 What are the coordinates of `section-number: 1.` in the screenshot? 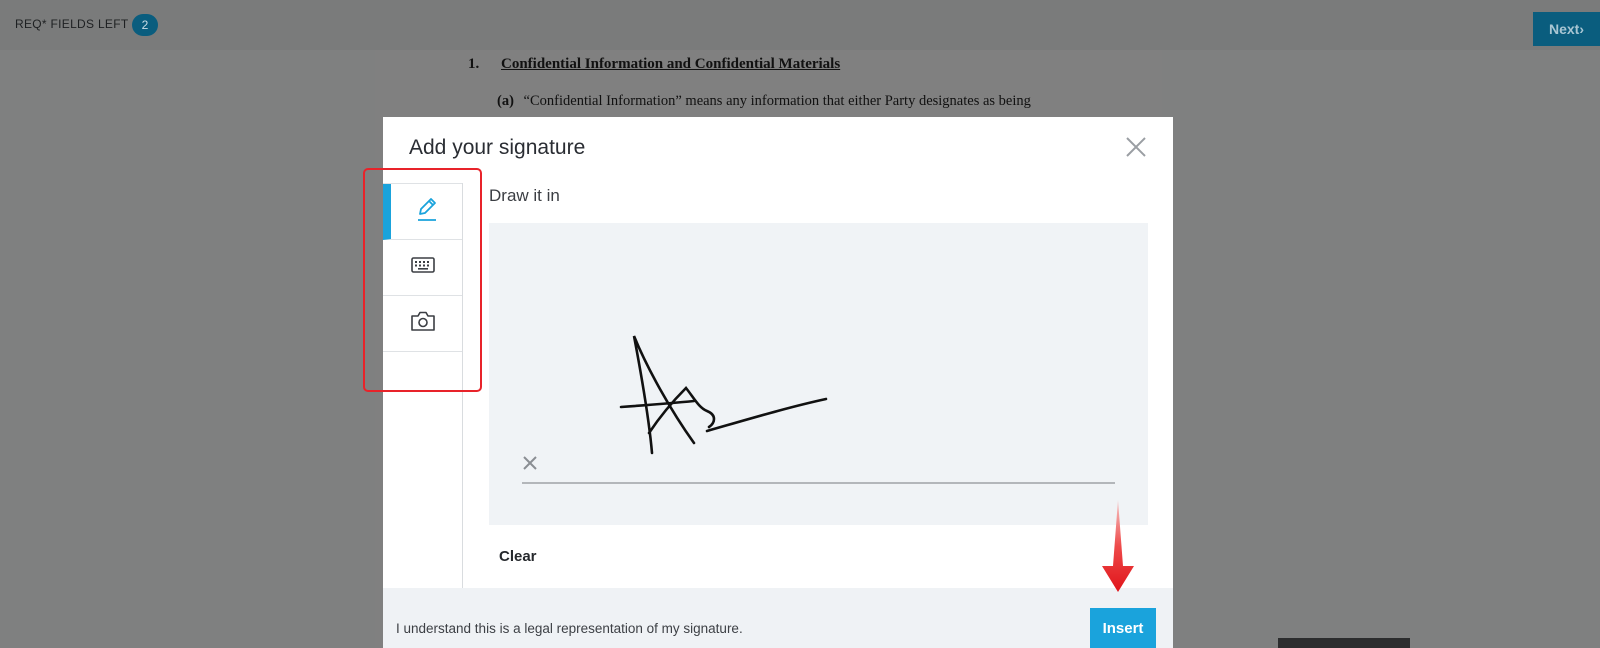 It's located at (474, 64).